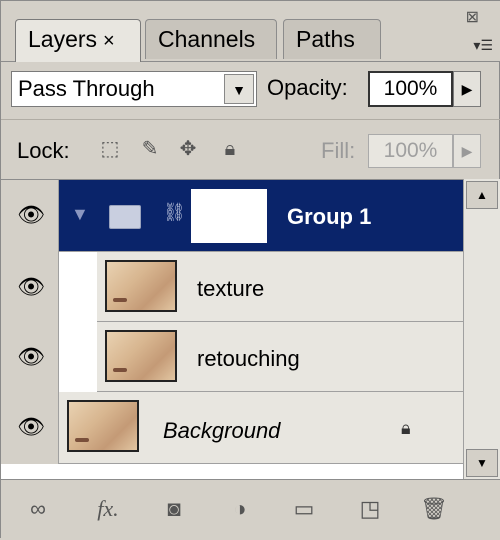  What do you see at coordinates (240, 509) in the screenshot?
I see `adjustment-icon: ◑` at bounding box center [240, 509].